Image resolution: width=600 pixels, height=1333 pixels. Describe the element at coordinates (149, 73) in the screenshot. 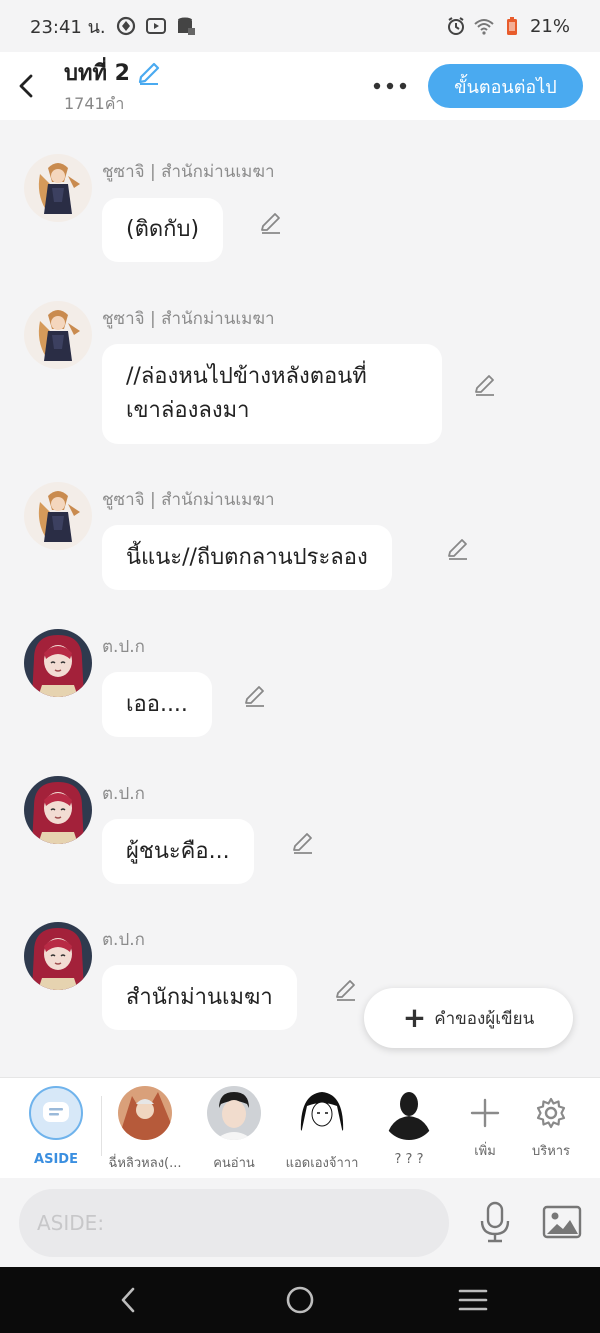

I see `pencil-icon` at that location.